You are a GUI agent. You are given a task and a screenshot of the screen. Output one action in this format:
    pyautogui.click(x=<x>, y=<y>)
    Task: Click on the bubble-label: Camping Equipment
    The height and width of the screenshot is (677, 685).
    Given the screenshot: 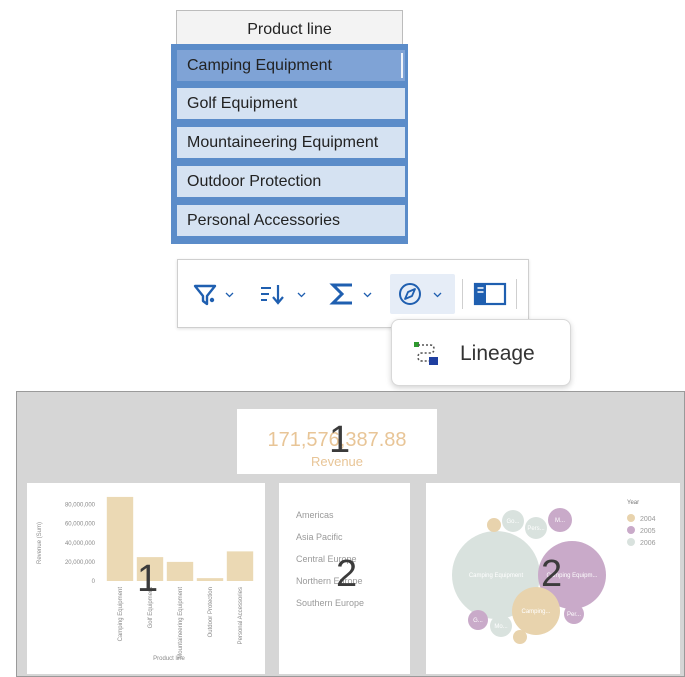 What is the action you would take?
    pyautogui.click(x=496, y=576)
    